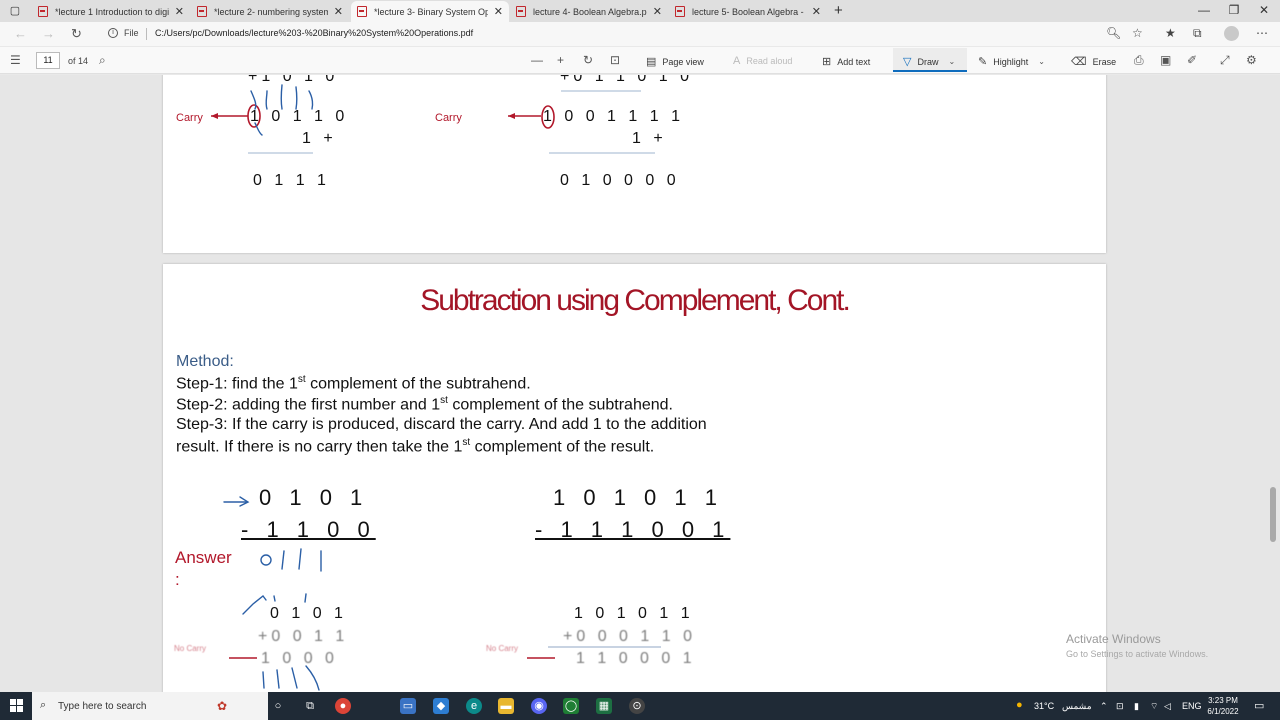  Describe the element at coordinates (48, 60) in the screenshot. I see `page-number-input: 11` at that location.